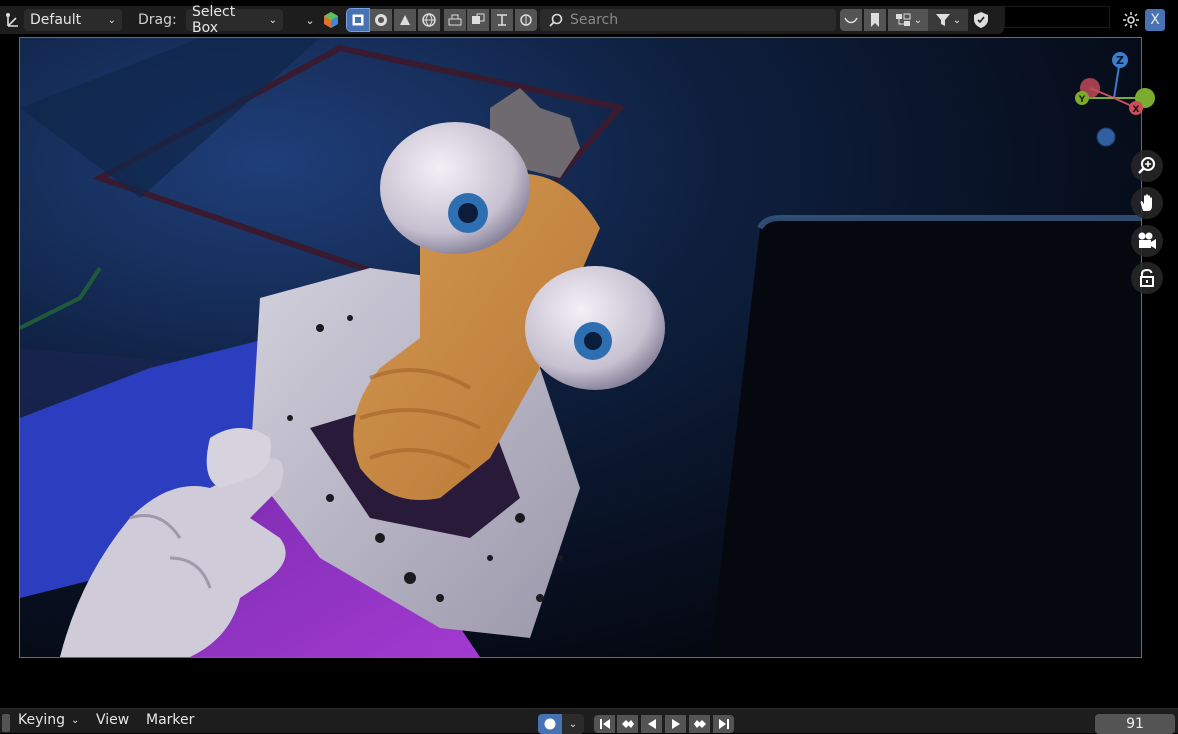  I want to click on select-extend-icon, so click(381, 20).